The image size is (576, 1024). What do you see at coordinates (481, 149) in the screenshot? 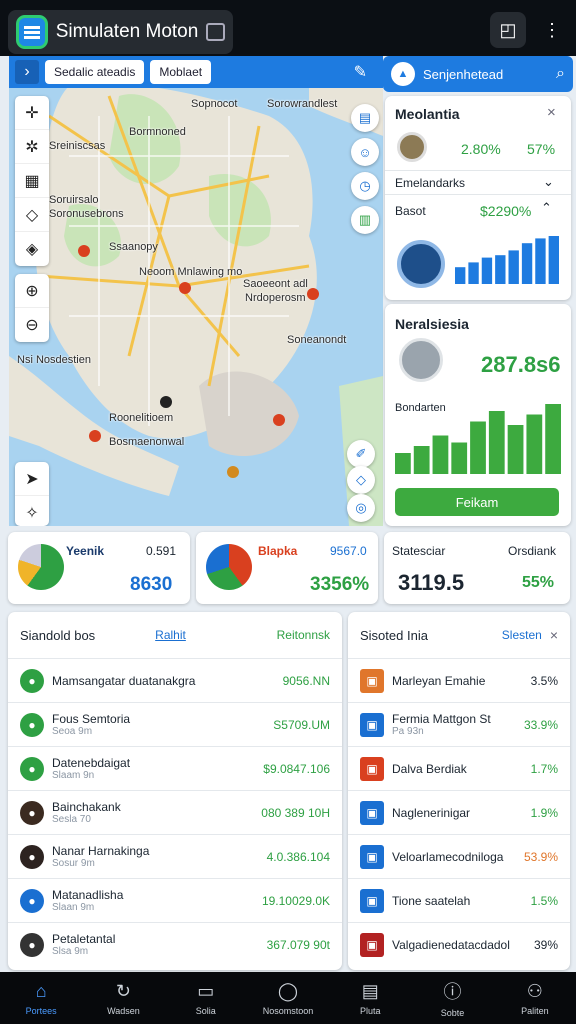
I see `metric-value: 2.80%` at bounding box center [481, 149].